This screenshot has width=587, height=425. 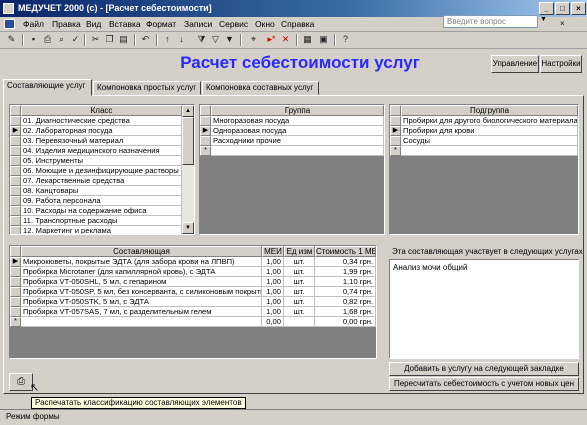 What do you see at coordinates (141, 322) in the screenshot?
I see `table-cell` at bounding box center [141, 322].